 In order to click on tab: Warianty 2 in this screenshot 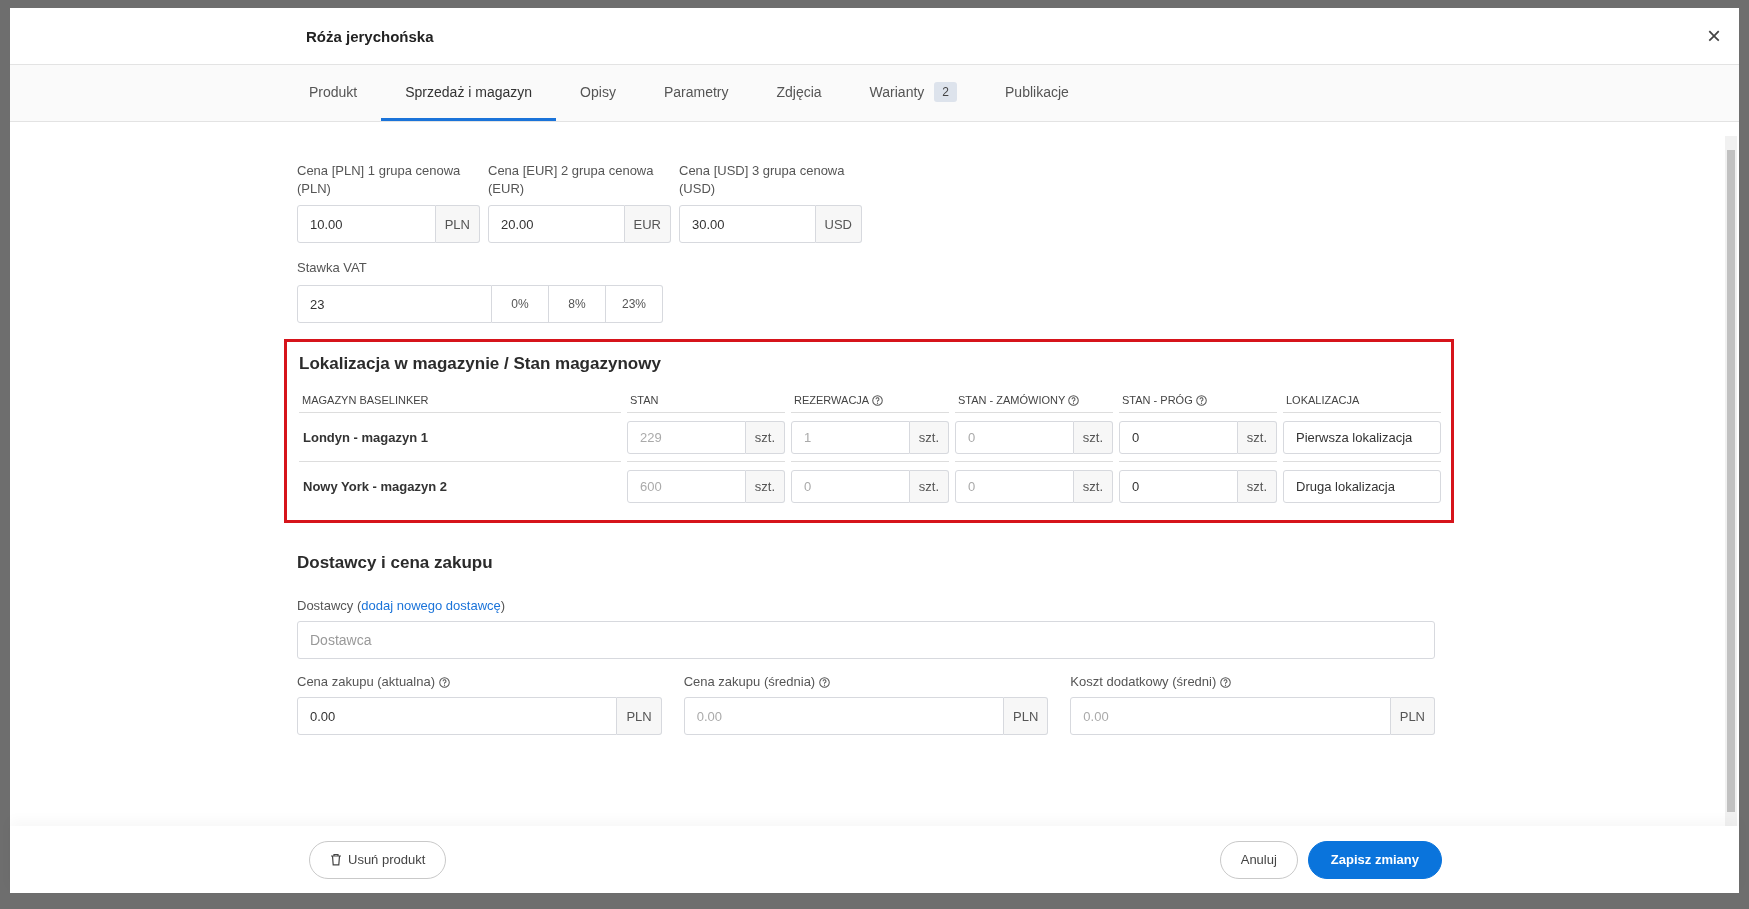, I will do `click(913, 93)`.